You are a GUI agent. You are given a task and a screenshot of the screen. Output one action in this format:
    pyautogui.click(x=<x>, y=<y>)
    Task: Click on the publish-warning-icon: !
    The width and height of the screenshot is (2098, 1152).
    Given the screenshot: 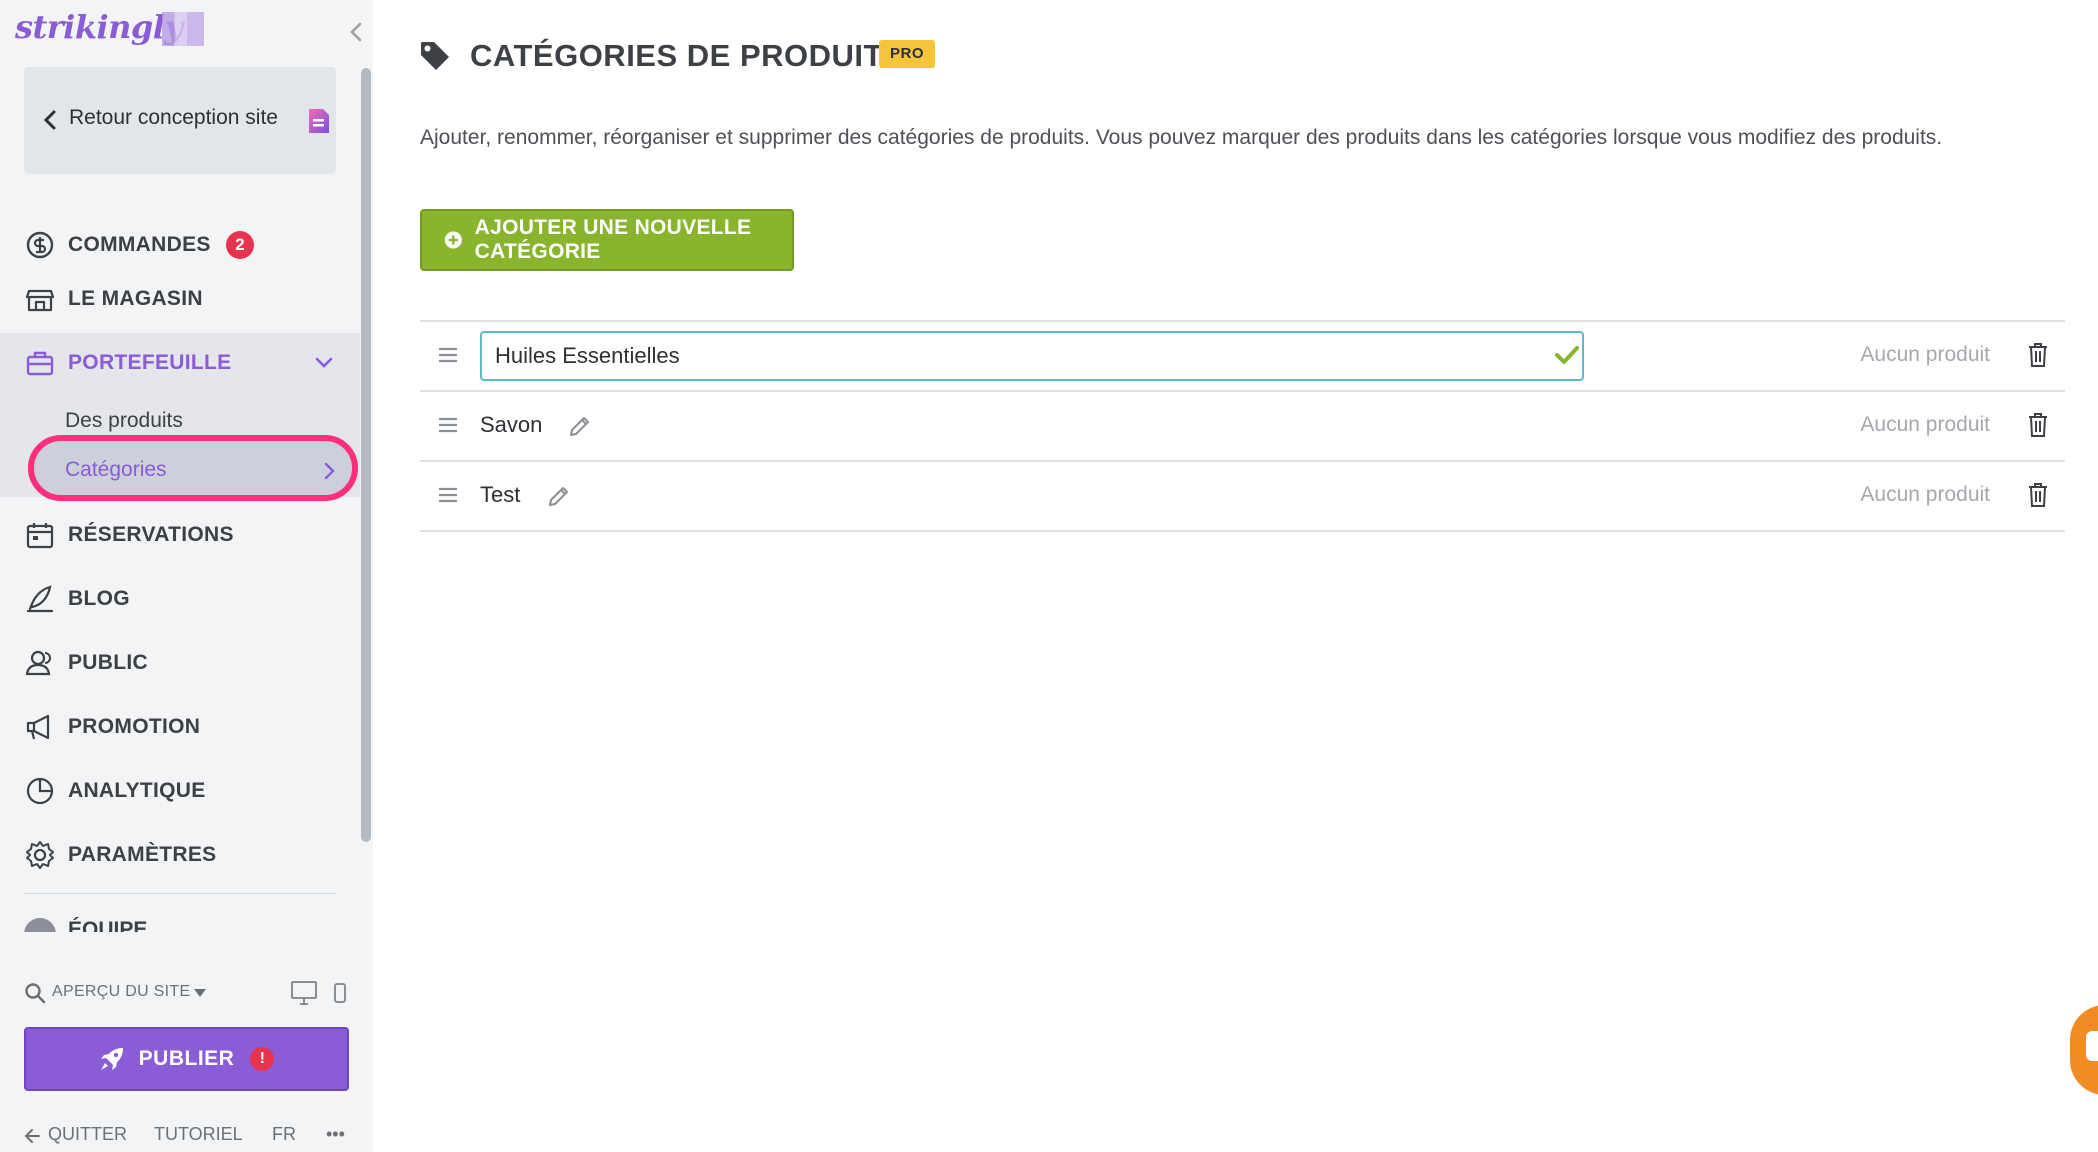 What is the action you would take?
    pyautogui.click(x=262, y=1059)
    